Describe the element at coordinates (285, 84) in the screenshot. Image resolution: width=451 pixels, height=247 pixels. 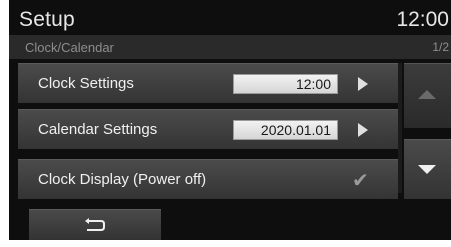
I see `clock-value: 12:00` at that location.